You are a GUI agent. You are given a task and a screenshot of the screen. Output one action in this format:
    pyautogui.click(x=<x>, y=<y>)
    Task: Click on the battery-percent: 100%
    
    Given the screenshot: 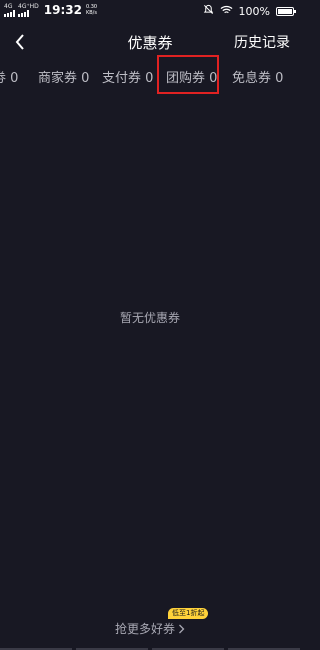 What is the action you would take?
    pyautogui.click(x=254, y=11)
    